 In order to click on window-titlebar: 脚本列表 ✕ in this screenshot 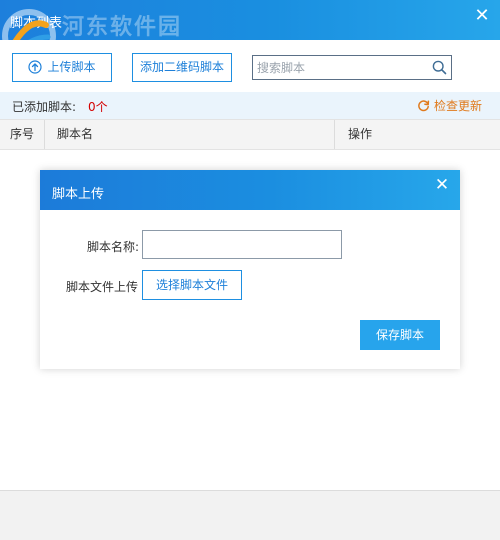, I will do `click(250, 20)`.